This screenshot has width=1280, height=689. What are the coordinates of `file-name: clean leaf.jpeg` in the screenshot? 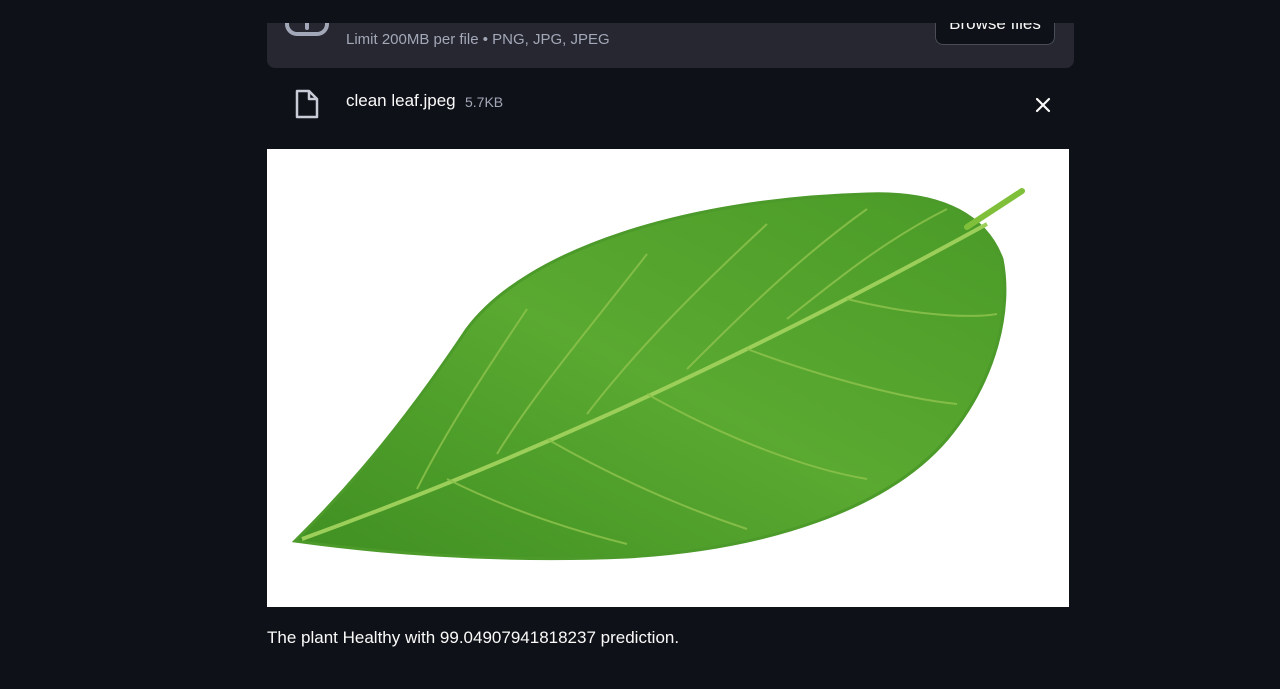 It's located at (401, 100).